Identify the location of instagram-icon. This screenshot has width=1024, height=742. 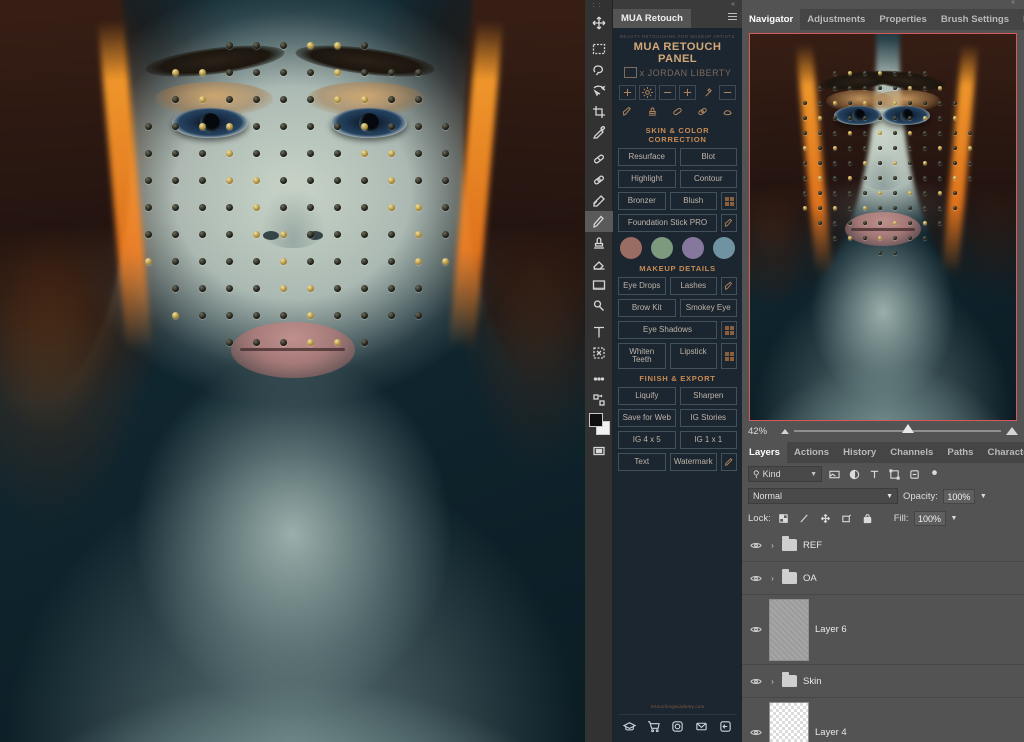
(677, 728).